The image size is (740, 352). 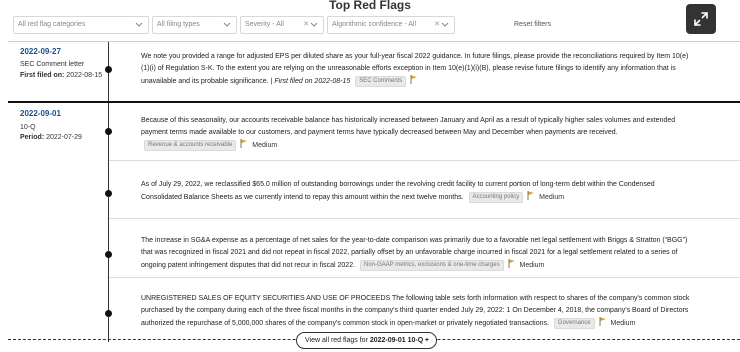 What do you see at coordinates (370, 6) in the screenshot?
I see `page-title: Top Red Flags` at bounding box center [370, 6].